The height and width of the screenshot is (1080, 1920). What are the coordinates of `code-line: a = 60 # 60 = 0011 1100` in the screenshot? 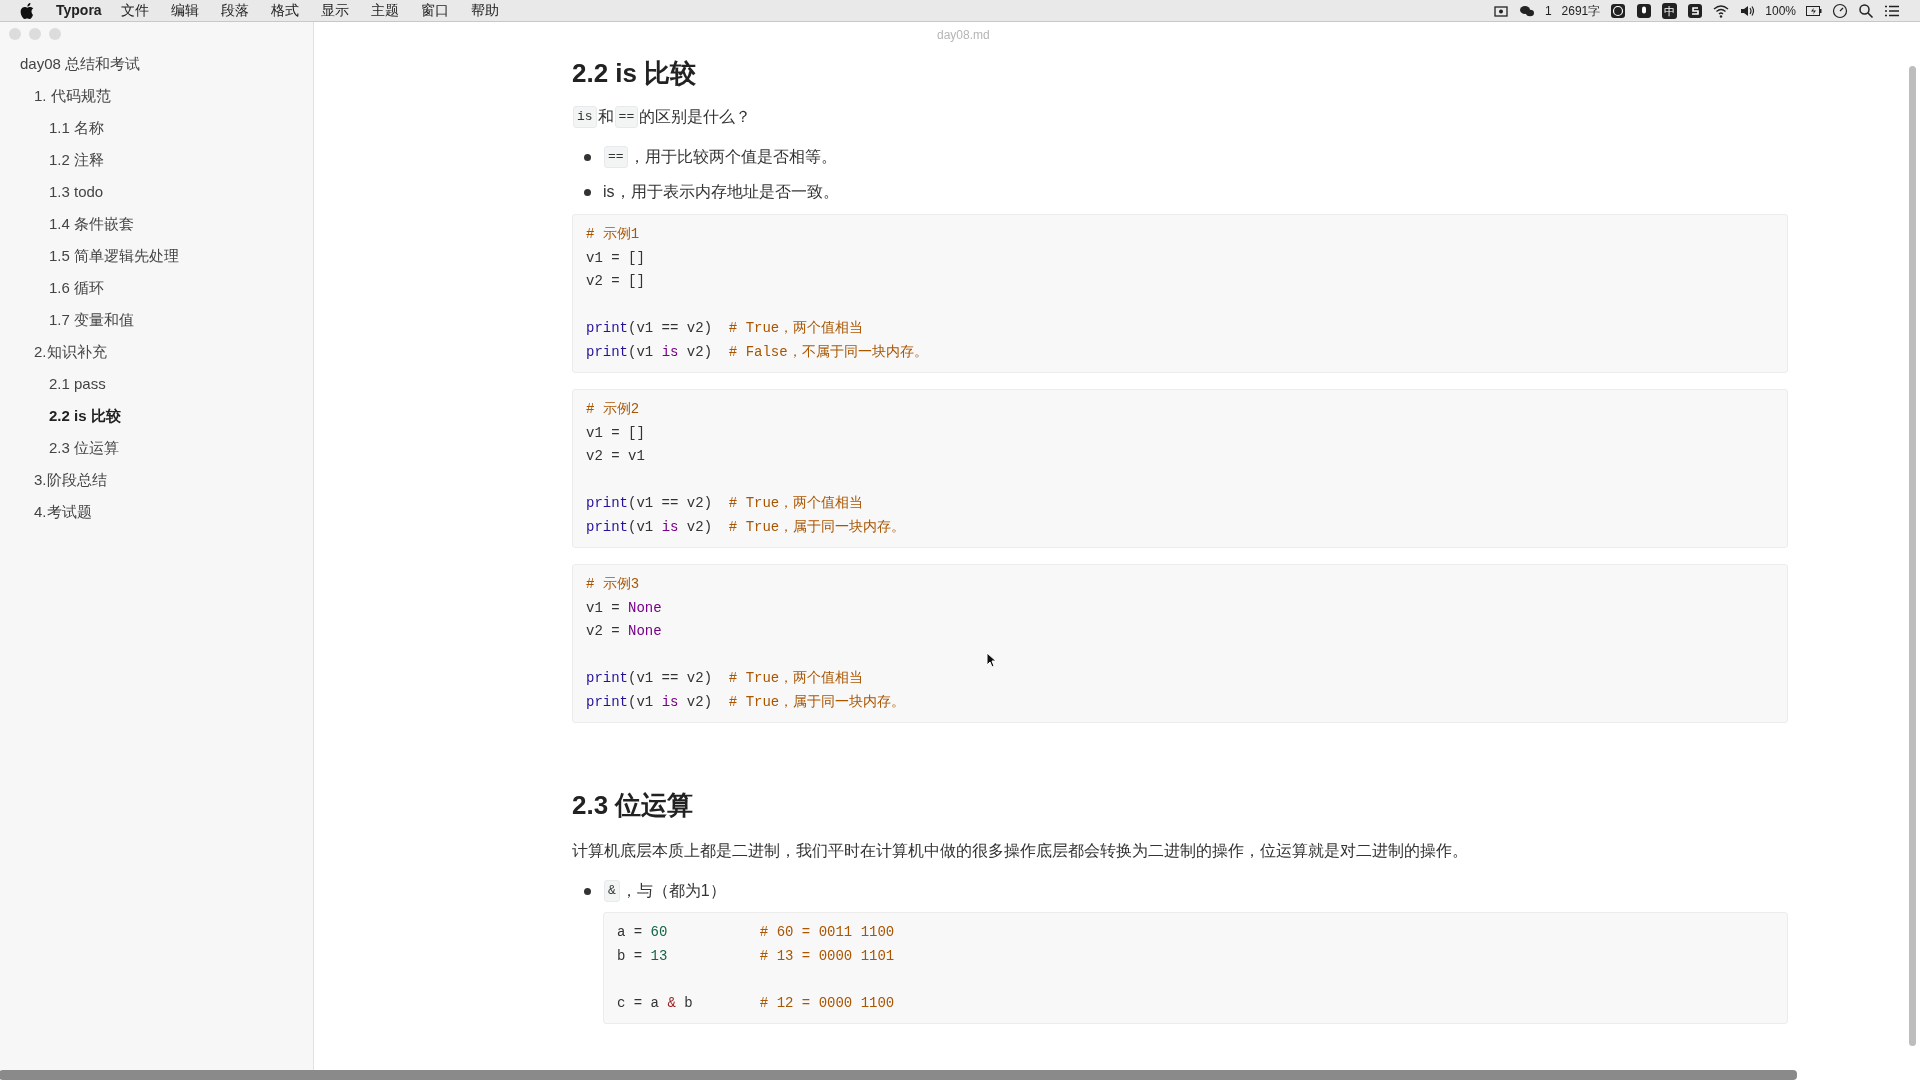 It's located at (756, 932).